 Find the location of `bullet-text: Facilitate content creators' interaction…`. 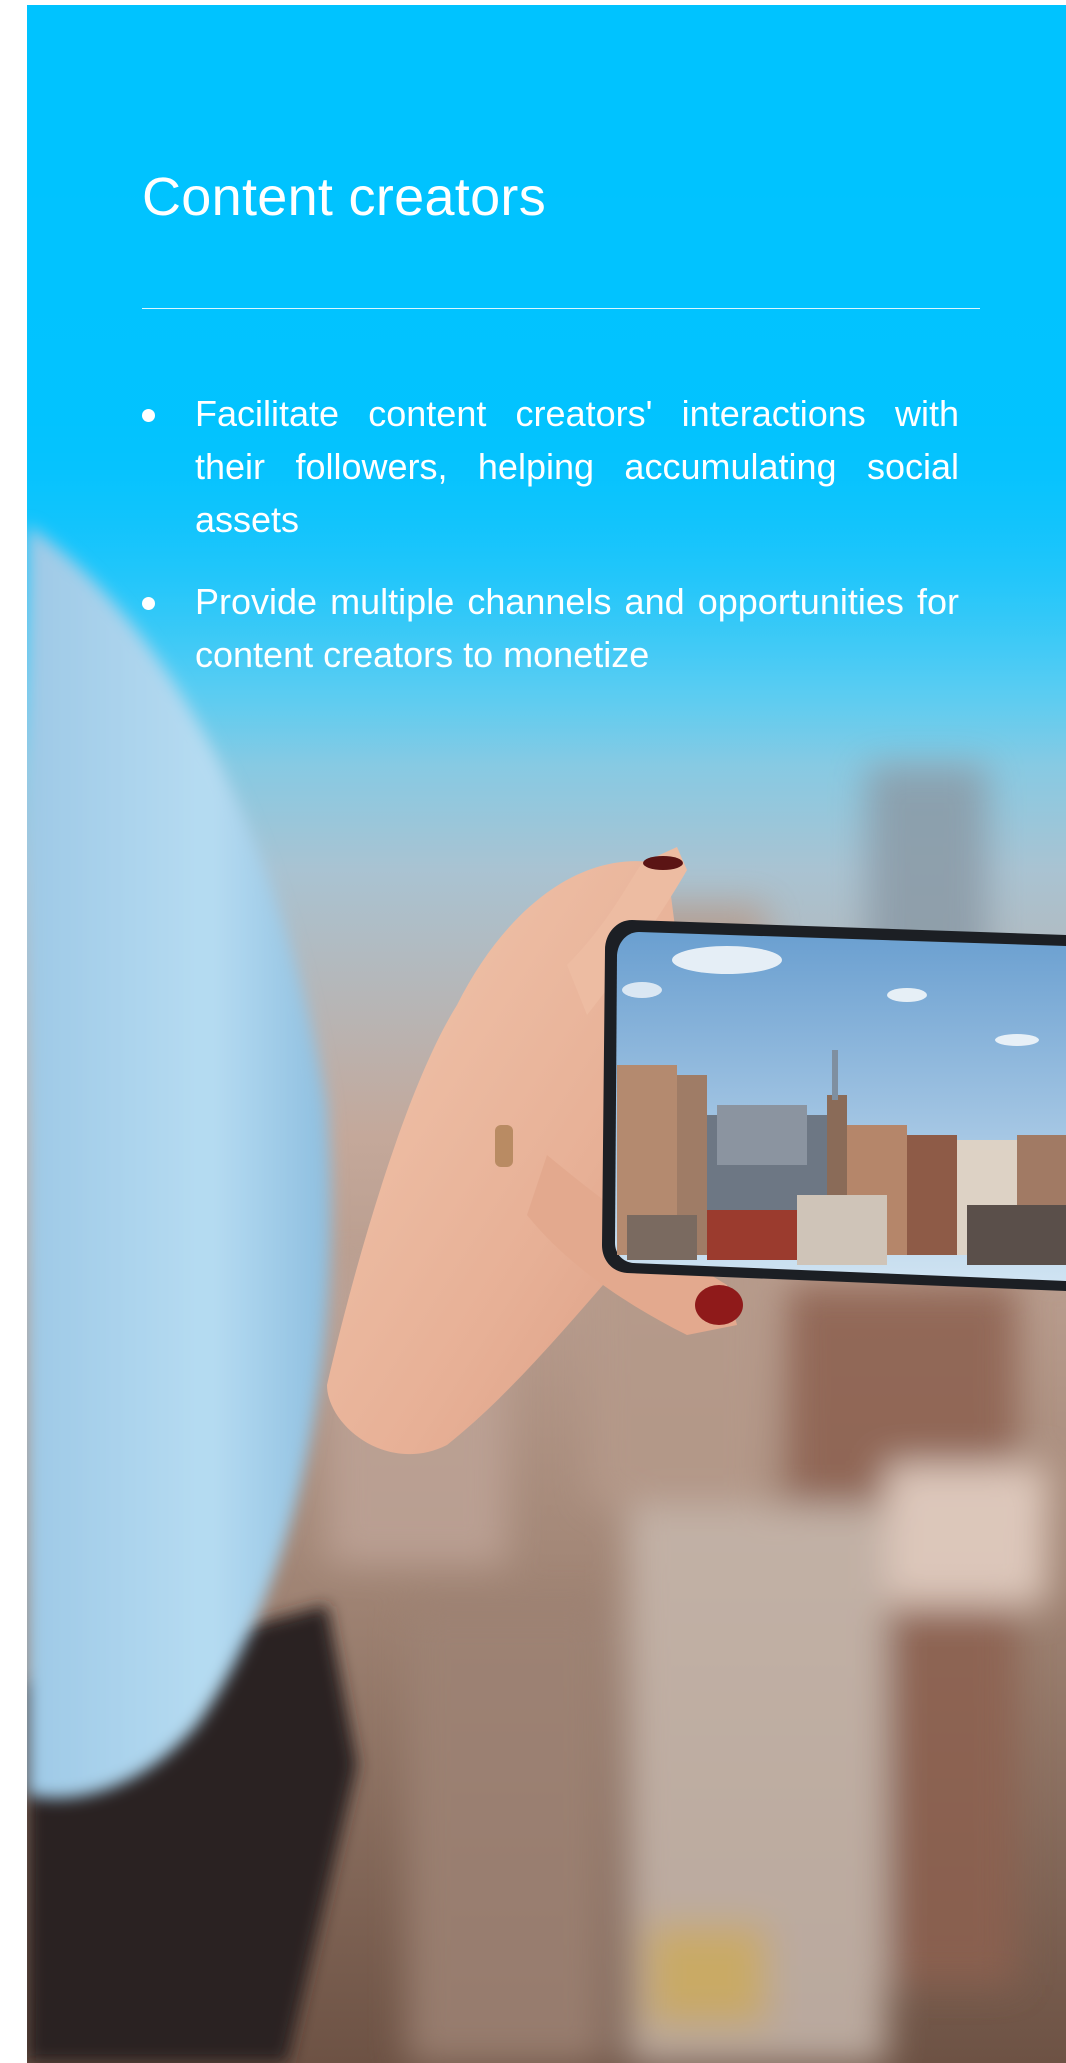

bullet-text: Facilitate content creators' interaction… is located at coordinates (577, 466).